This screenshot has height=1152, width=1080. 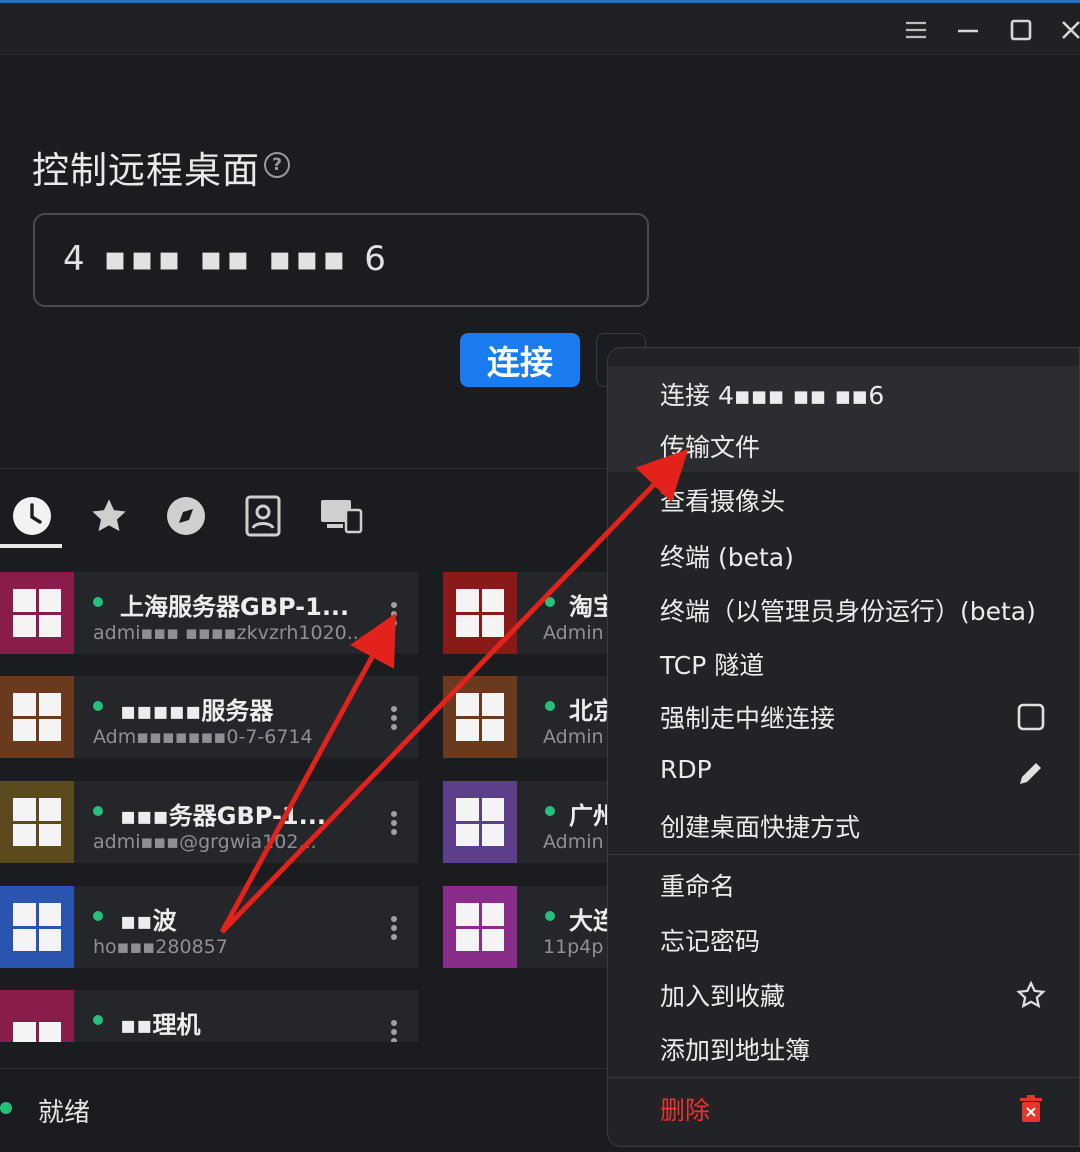 What do you see at coordinates (540, 27) in the screenshot?
I see `title-bar` at bounding box center [540, 27].